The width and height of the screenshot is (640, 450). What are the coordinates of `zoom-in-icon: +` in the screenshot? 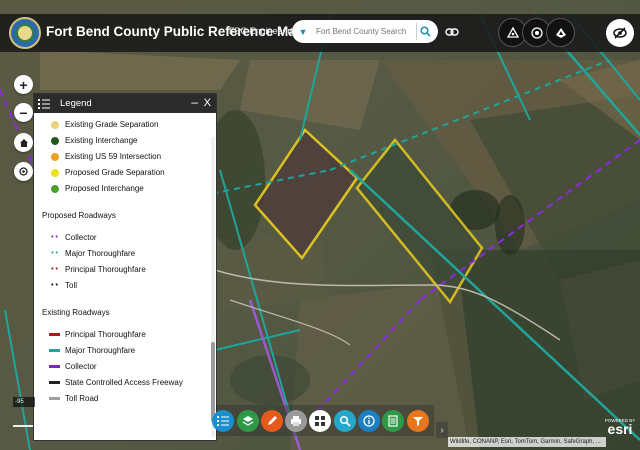 It's located at (23, 84).